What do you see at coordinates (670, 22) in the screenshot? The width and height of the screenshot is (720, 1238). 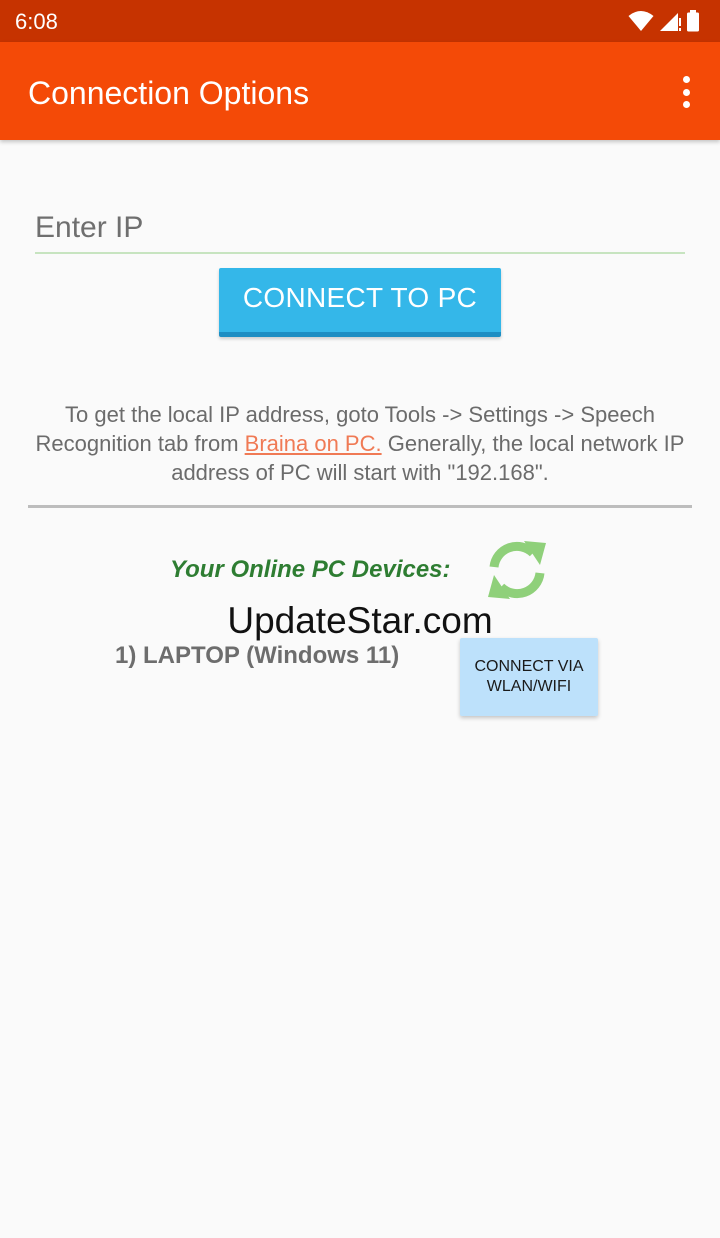 I see `signal-icon` at bounding box center [670, 22].